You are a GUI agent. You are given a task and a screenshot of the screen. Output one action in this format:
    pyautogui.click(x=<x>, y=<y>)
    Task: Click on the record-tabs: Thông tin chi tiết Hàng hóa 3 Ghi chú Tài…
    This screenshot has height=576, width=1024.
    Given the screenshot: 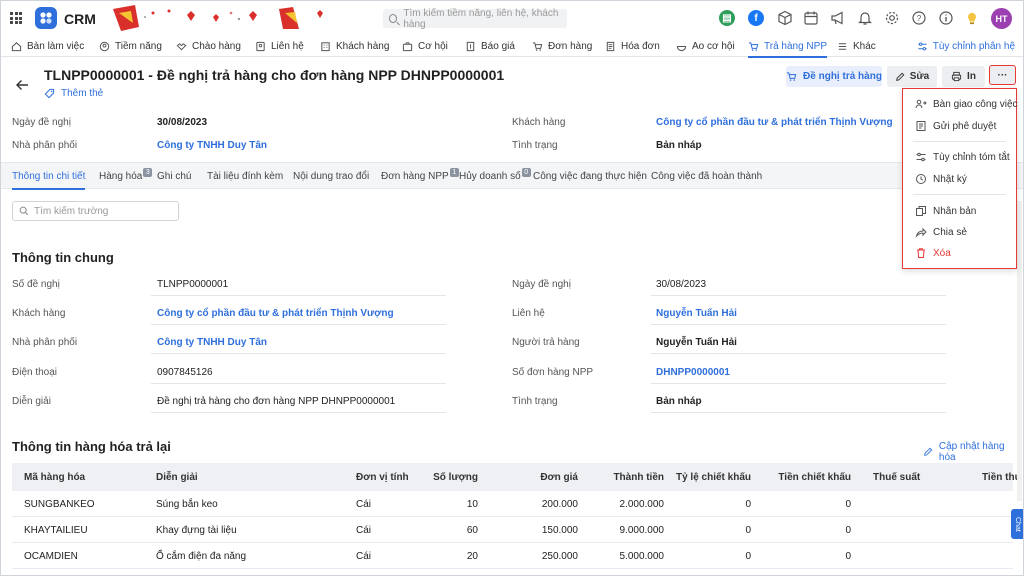 What is the action you would take?
    pyautogui.click(x=512, y=176)
    